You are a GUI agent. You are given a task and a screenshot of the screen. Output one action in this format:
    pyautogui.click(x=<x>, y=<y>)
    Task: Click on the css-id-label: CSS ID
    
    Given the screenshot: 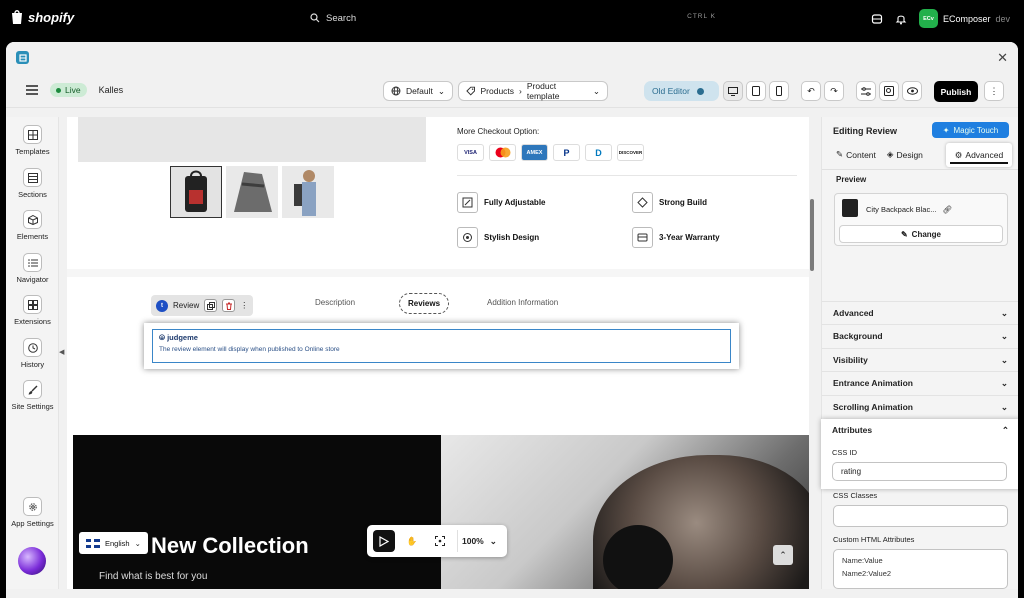 What is the action you would take?
    pyautogui.click(x=845, y=452)
    